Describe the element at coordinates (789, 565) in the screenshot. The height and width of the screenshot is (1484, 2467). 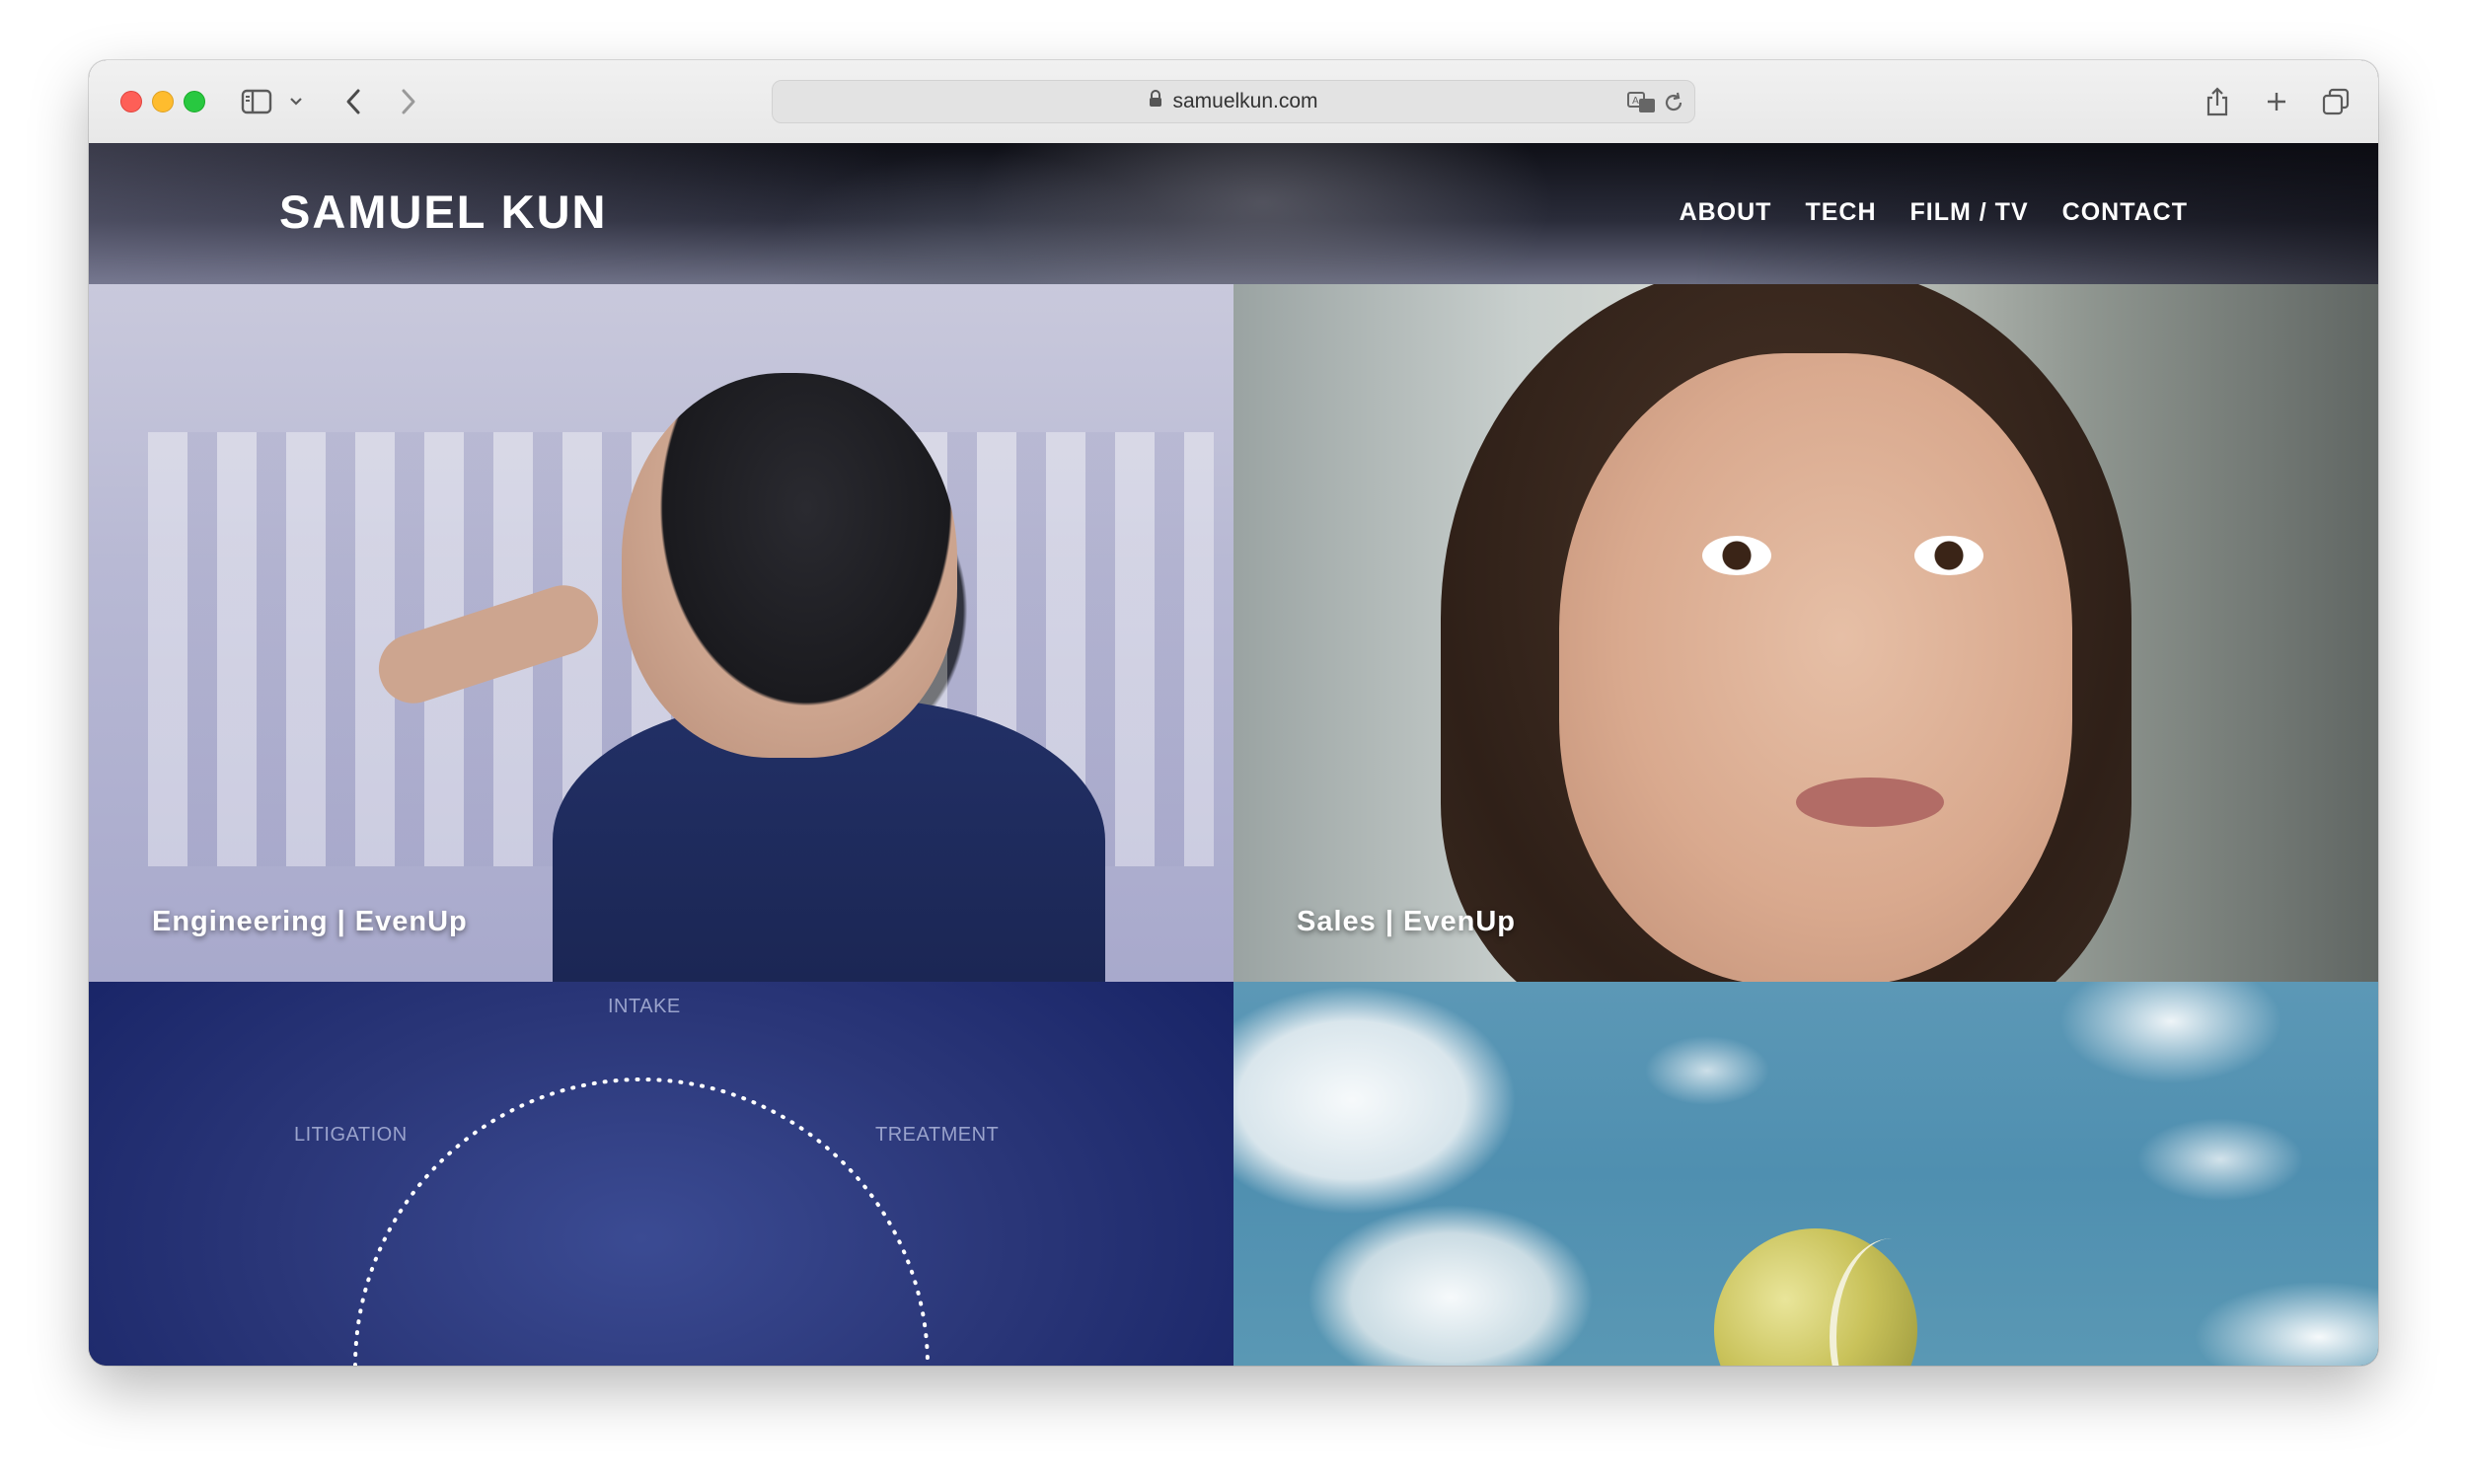
I see `person-head-image` at that location.